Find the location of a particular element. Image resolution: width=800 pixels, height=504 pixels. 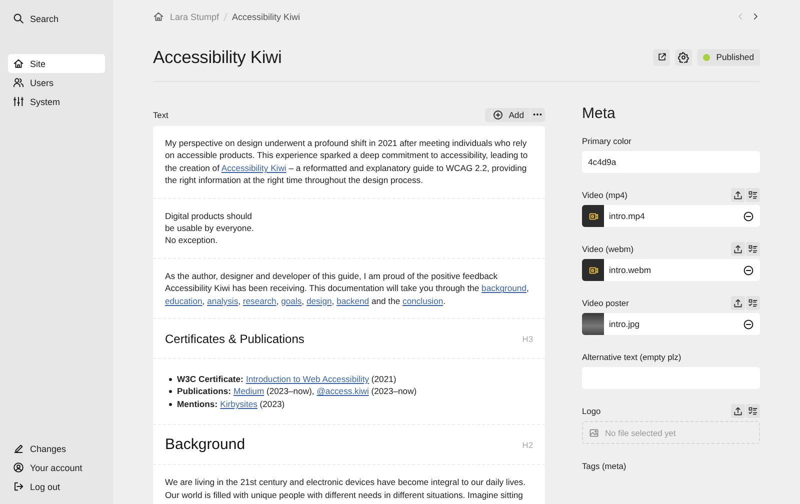

file-item: intro.webm is located at coordinates (671, 270).